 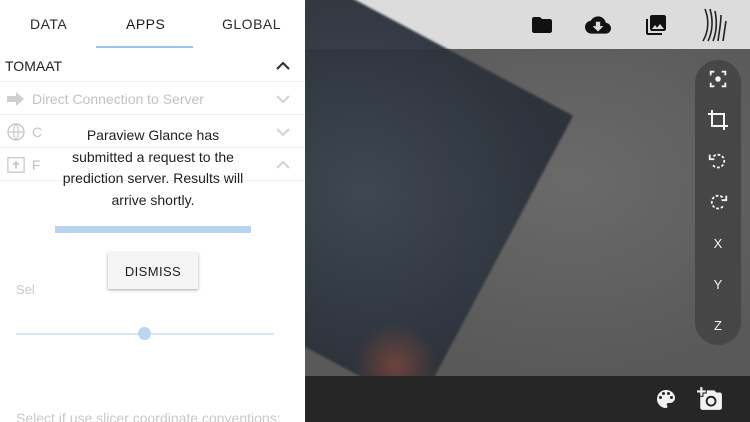 What do you see at coordinates (718, 284) in the screenshot?
I see `axis-y-button: Y` at bounding box center [718, 284].